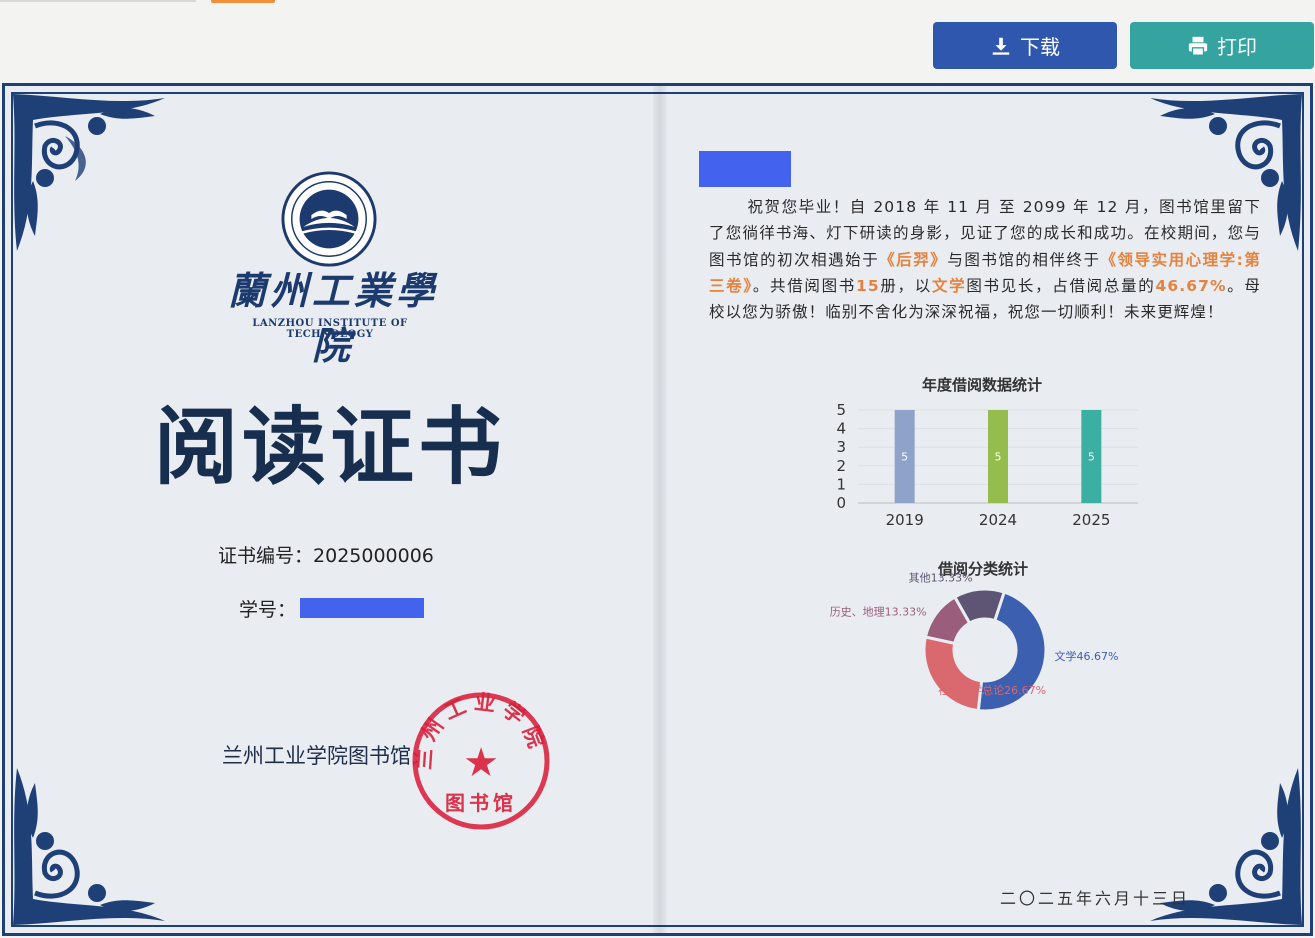  Describe the element at coordinates (982, 385) in the screenshot. I see `bar-chart-title: 年度借阅数据统计` at that location.